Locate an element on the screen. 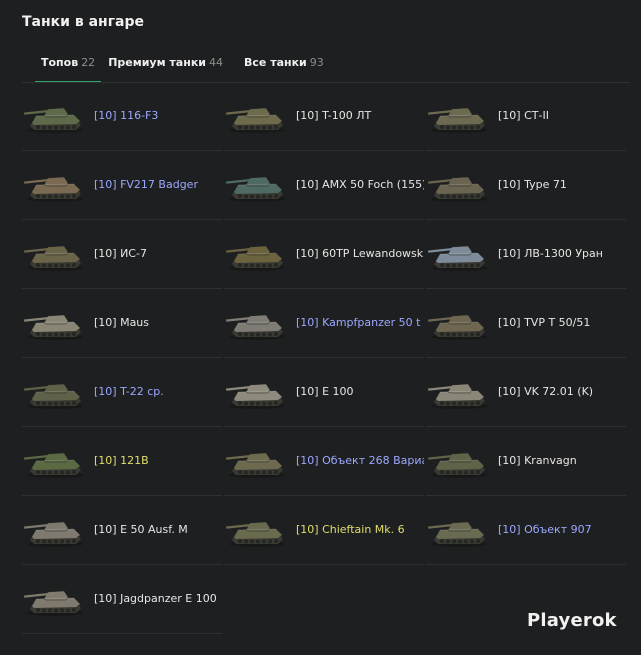 Image resolution: width=641 pixels, height=655 pixels. tank-card: [10] Kampfpanzer 50 t is located at coordinates (324, 323).